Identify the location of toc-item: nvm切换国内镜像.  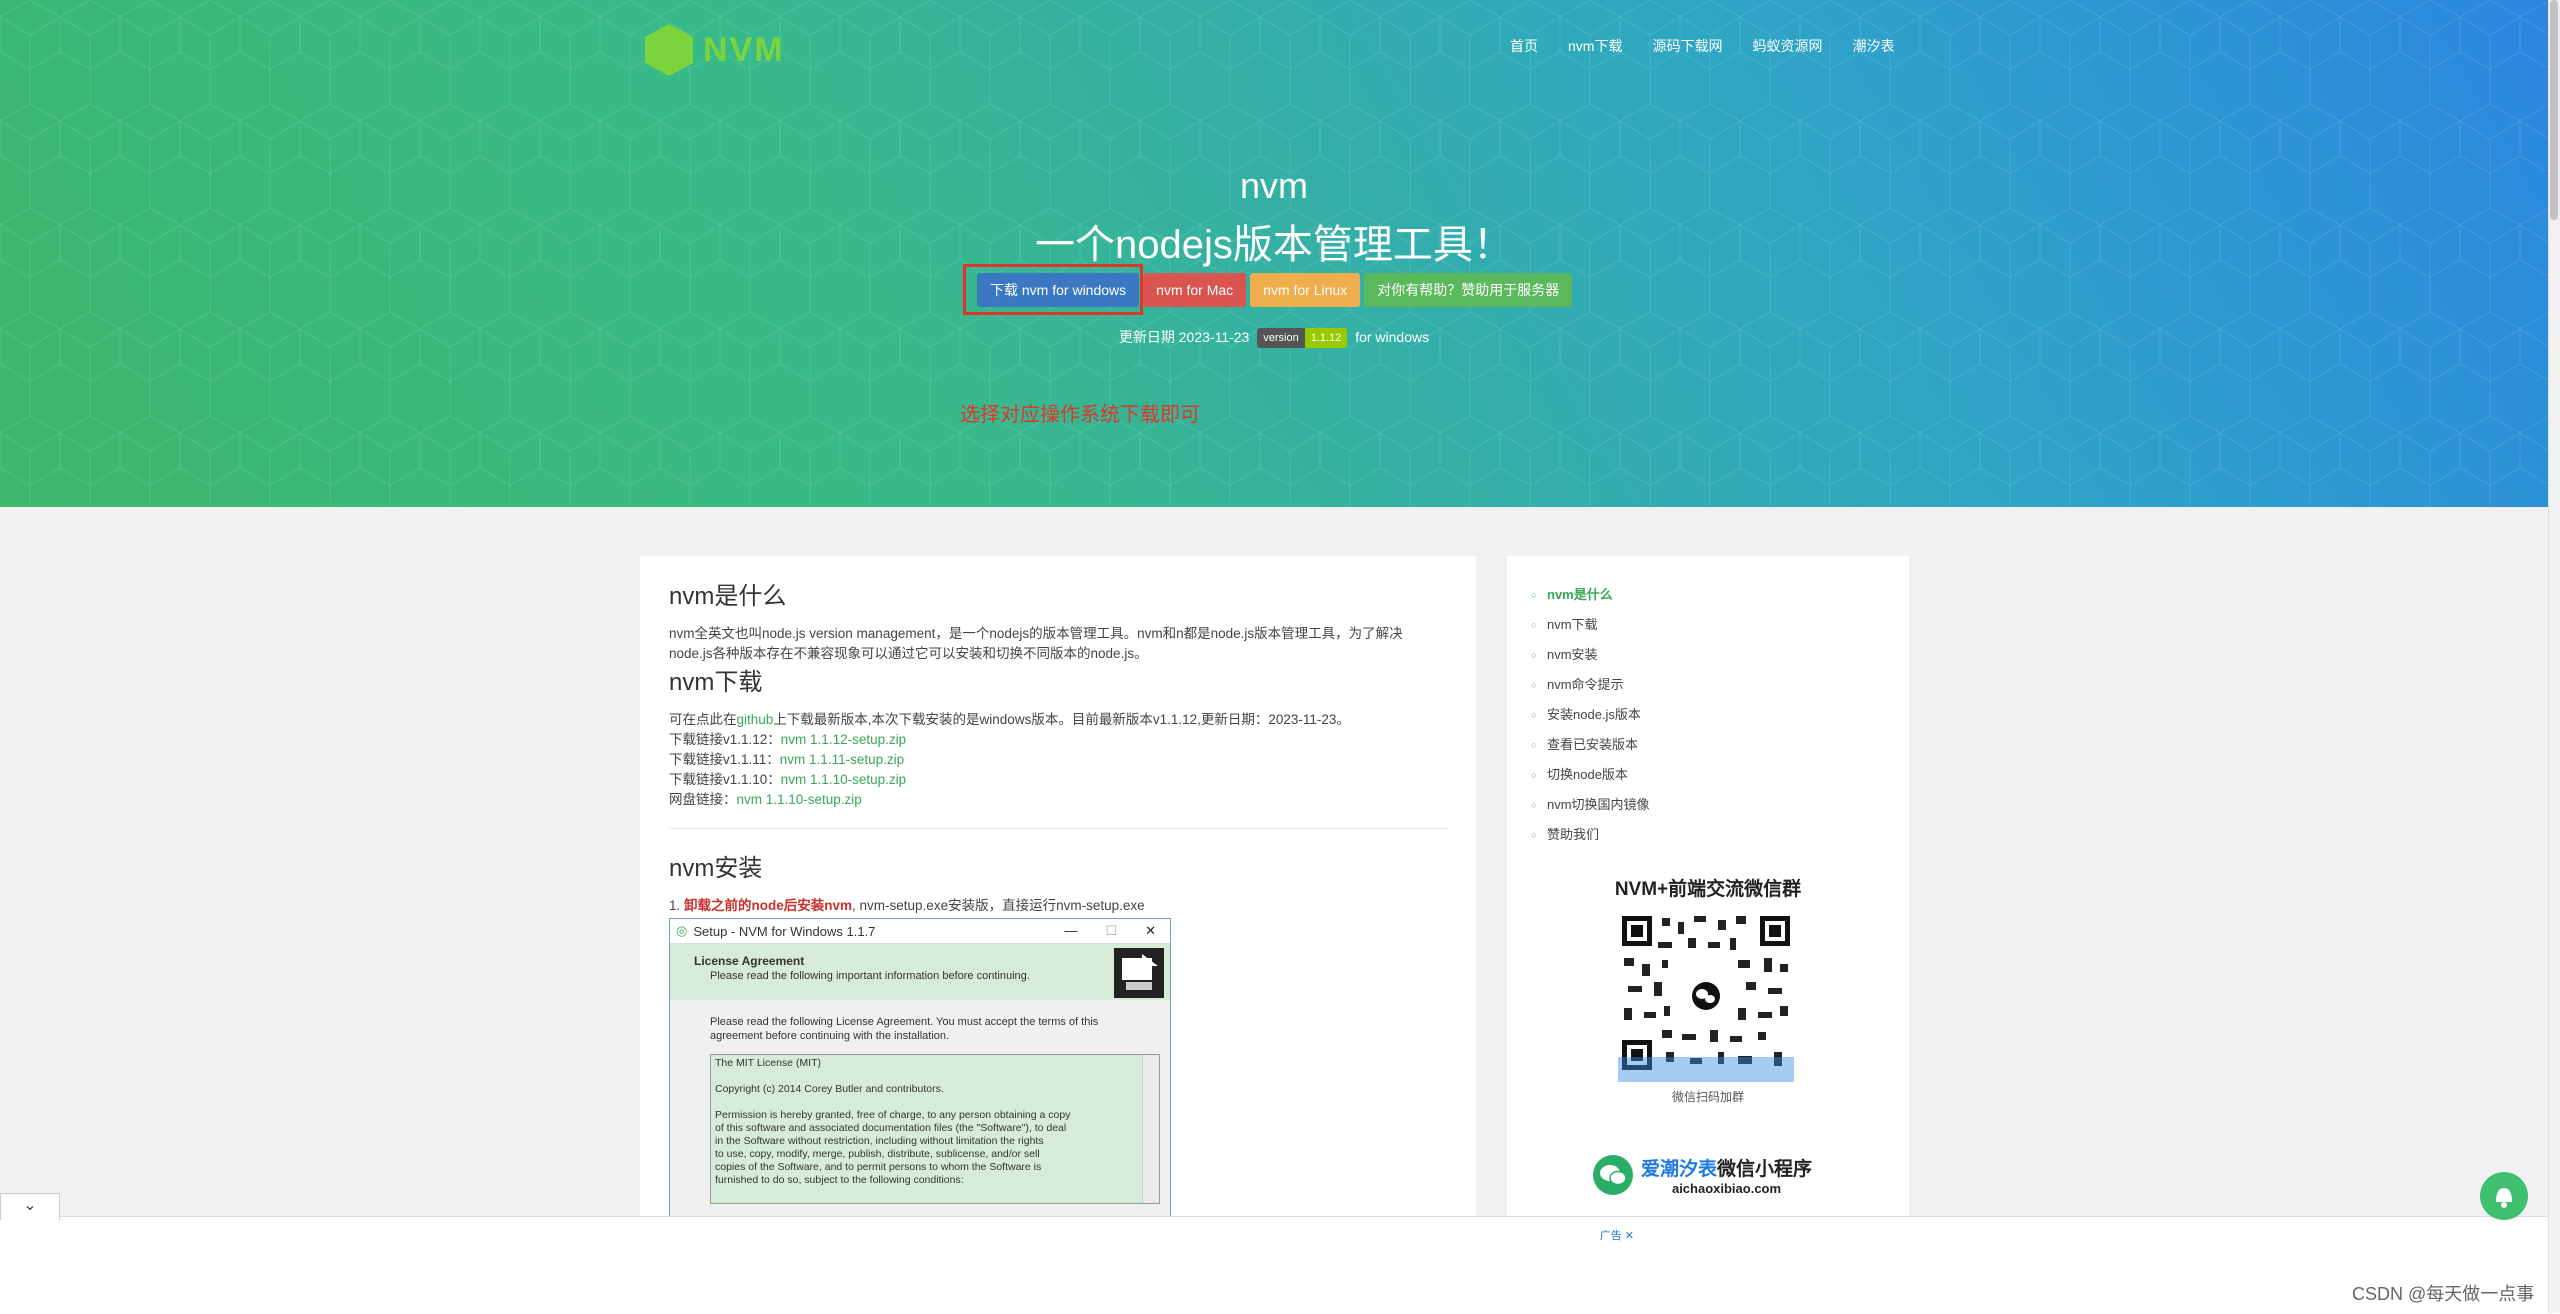
(1589, 805).